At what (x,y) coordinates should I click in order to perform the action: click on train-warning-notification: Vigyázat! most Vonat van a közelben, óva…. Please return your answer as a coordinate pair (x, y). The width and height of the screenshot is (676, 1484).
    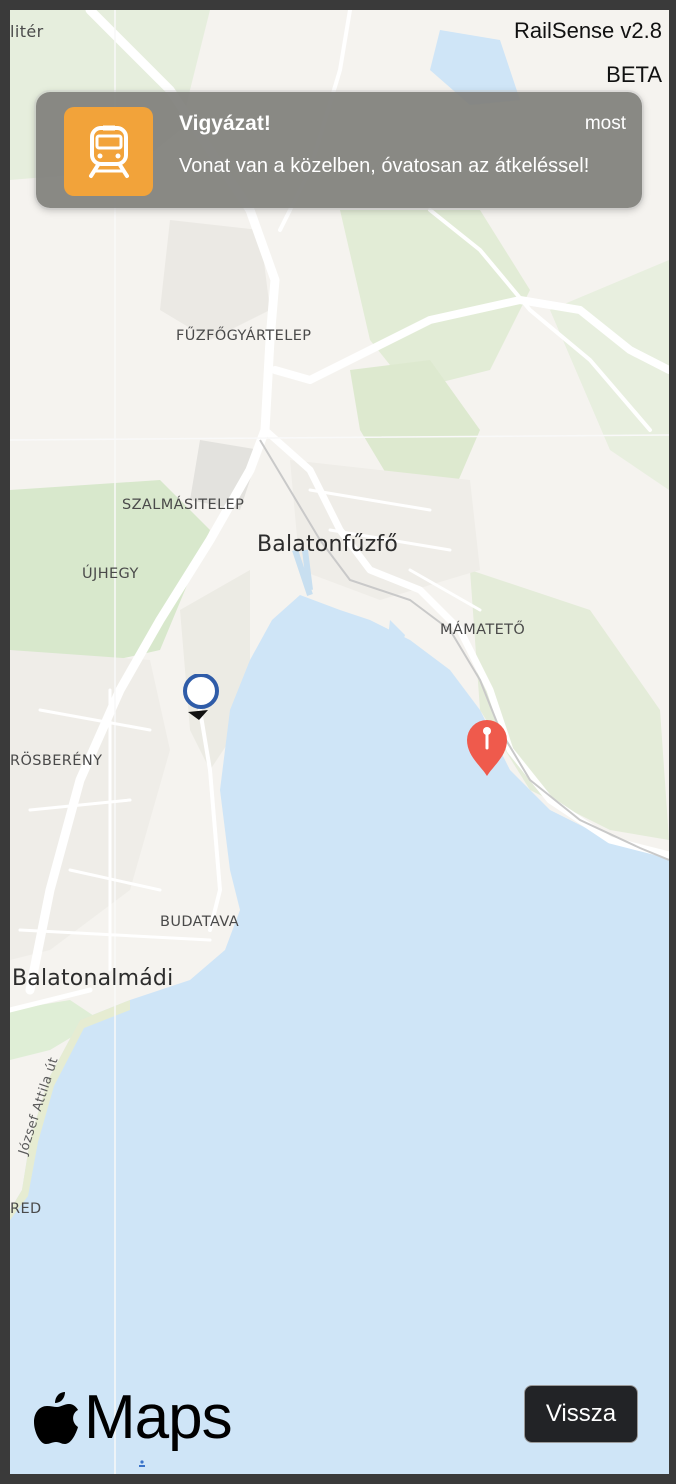
    Looking at the image, I should click on (339, 150).